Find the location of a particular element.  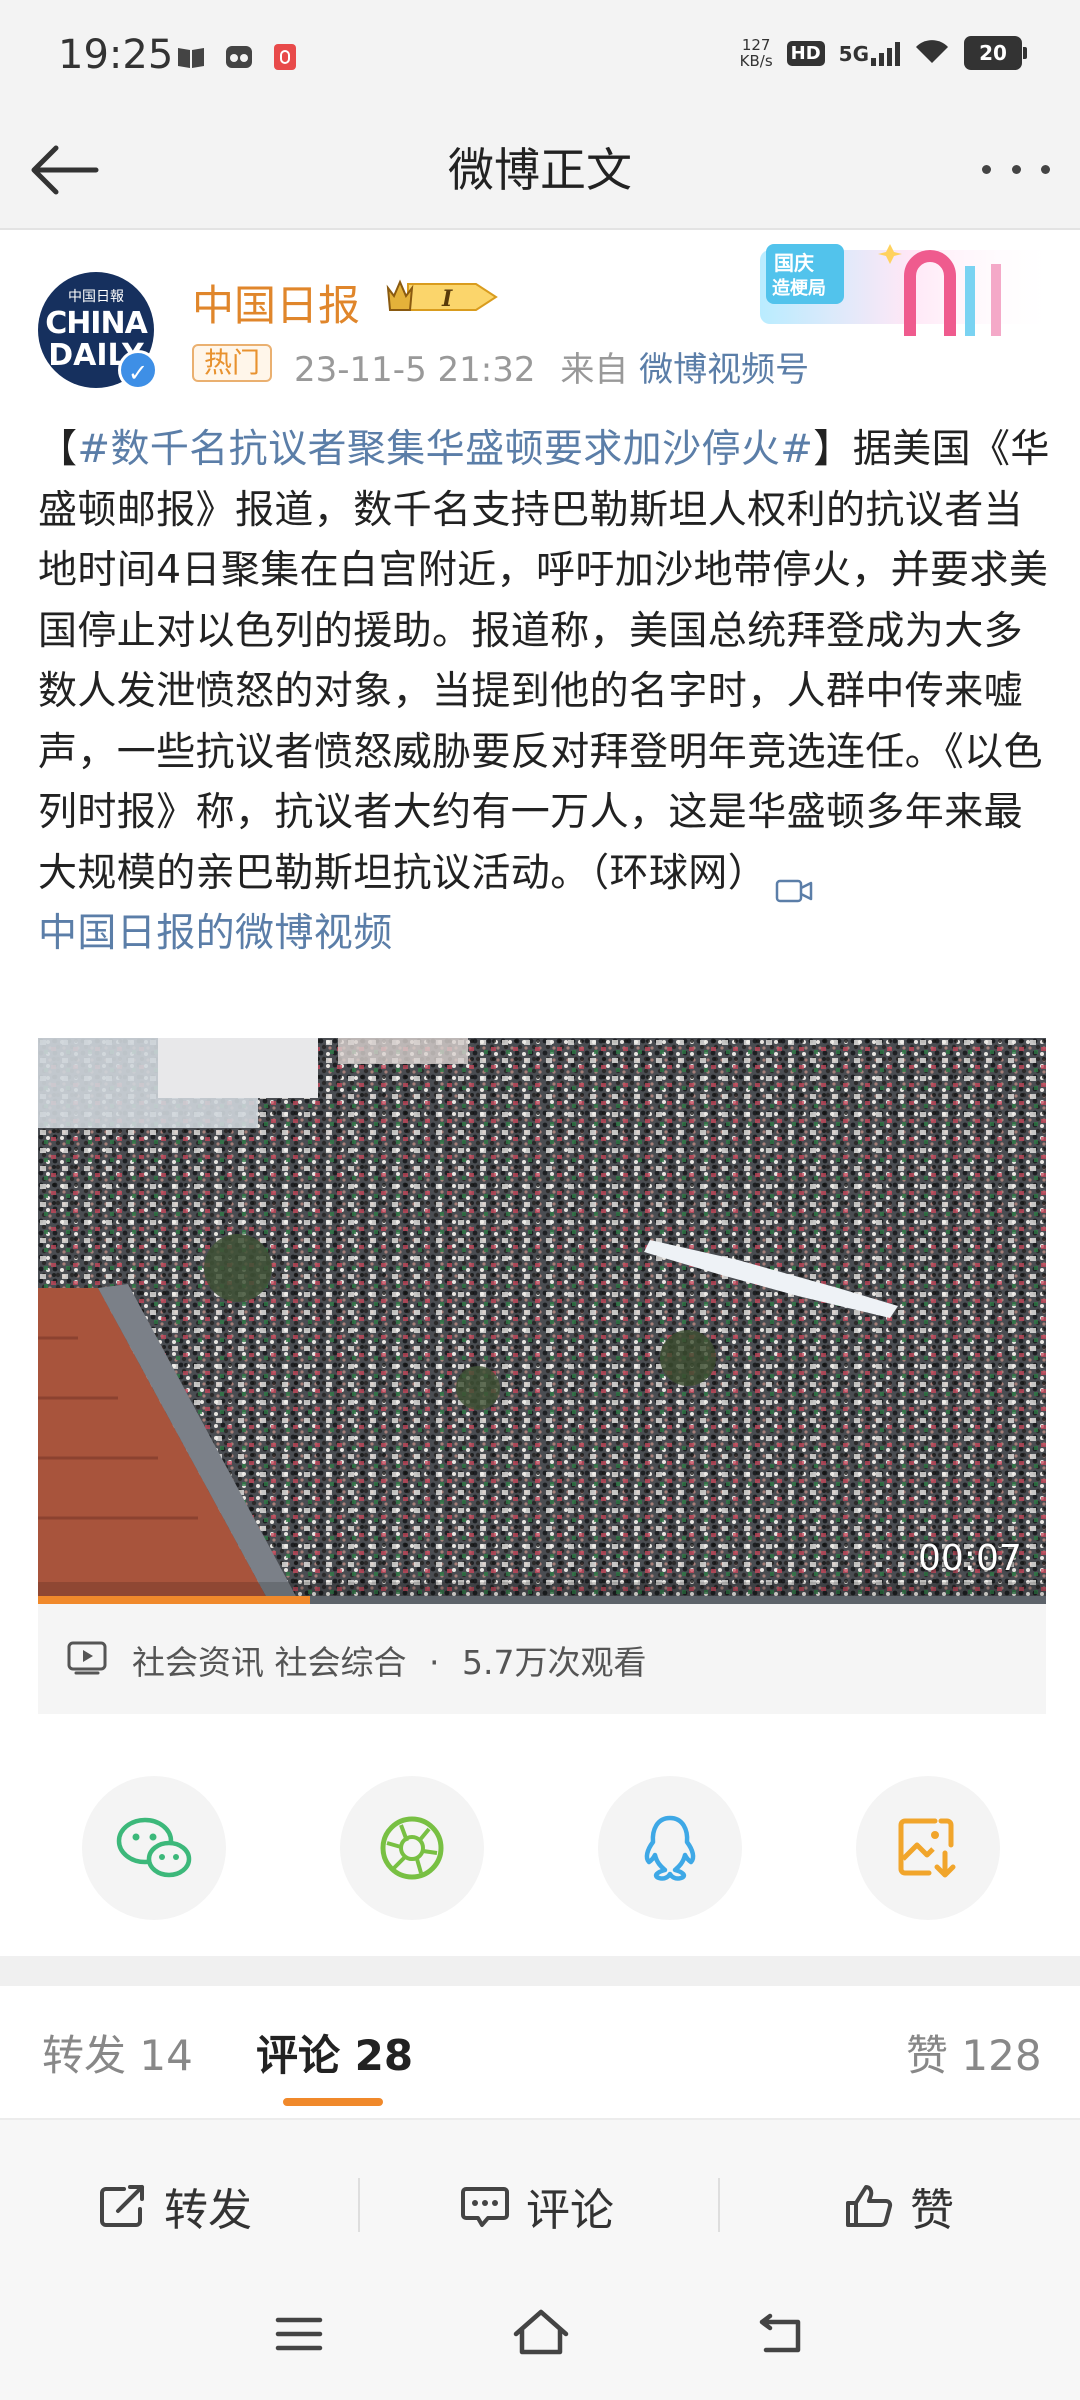

net-speed-unit: KB/s is located at coordinates (756, 61).